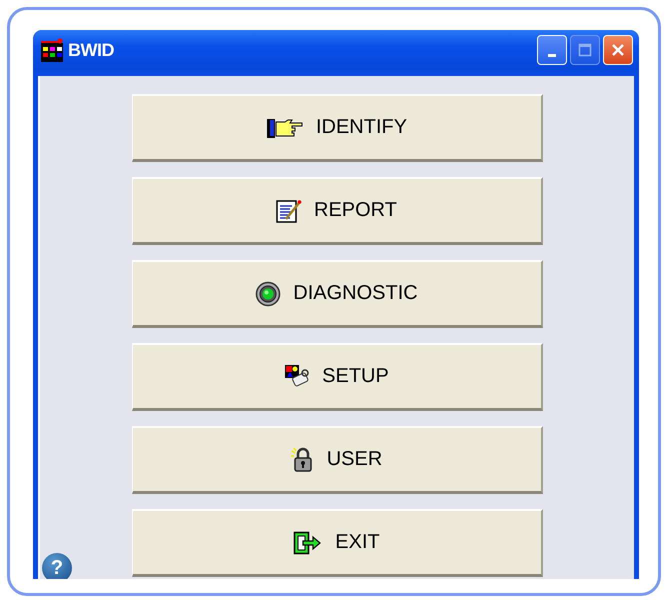 The height and width of the screenshot is (600, 667). I want to click on indicator-light-icon, so click(268, 293).